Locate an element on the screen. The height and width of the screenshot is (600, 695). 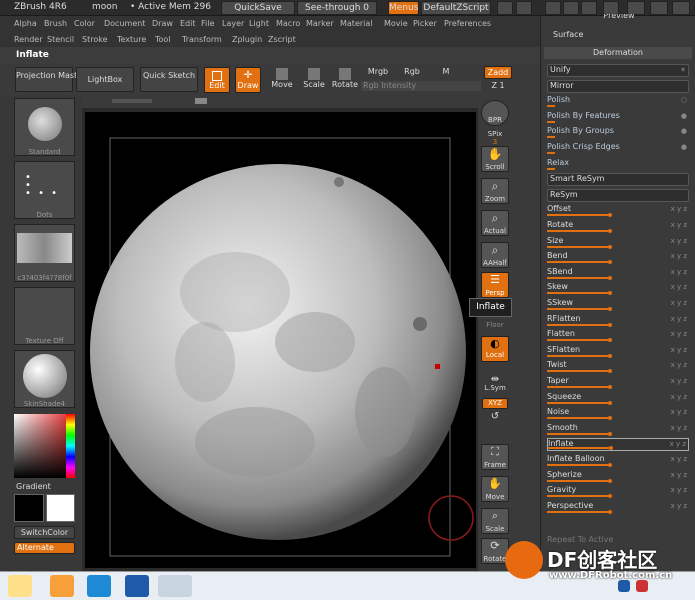
preview-section: Preview is located at coordinates (619, 17).